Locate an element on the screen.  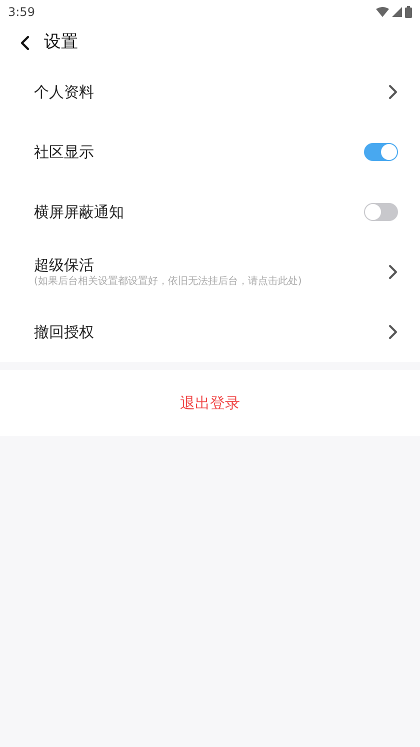
settings-row: 个人资料 is located at coordinates (210, 92).